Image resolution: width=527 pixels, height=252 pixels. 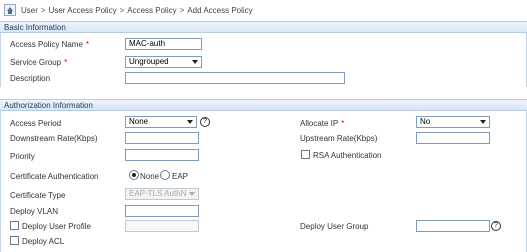 I want to click on cert-auth-none-radio, so click(x=134, y=175).